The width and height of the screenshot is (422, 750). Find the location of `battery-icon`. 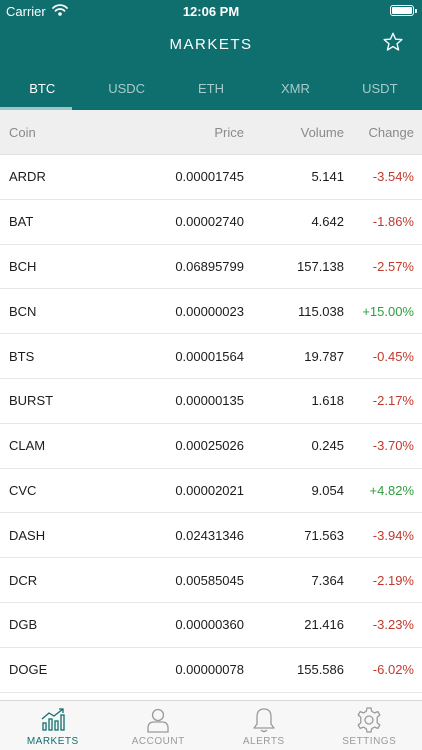

battery-icon is located at coordinates (403, 10).